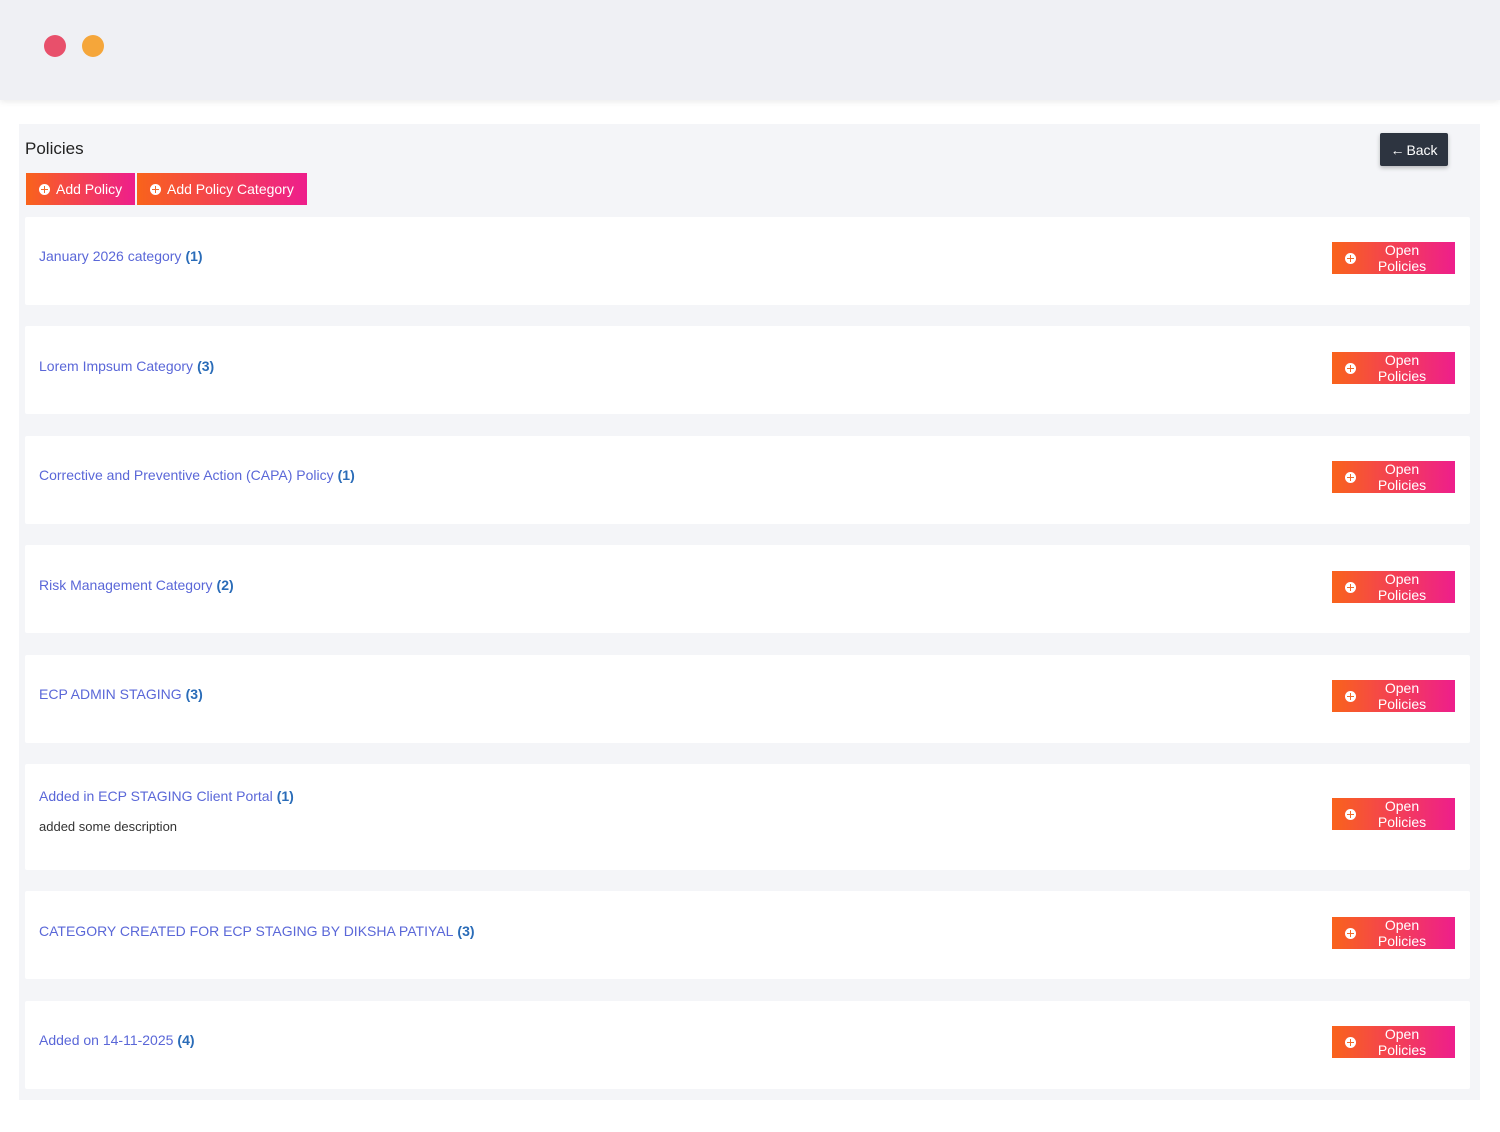 The height and width of the screenshot is (1132, 1500). Describe the element at coordinates (126, 585) in the screenshot. I see `category-name: Risk Management Category` at that location.